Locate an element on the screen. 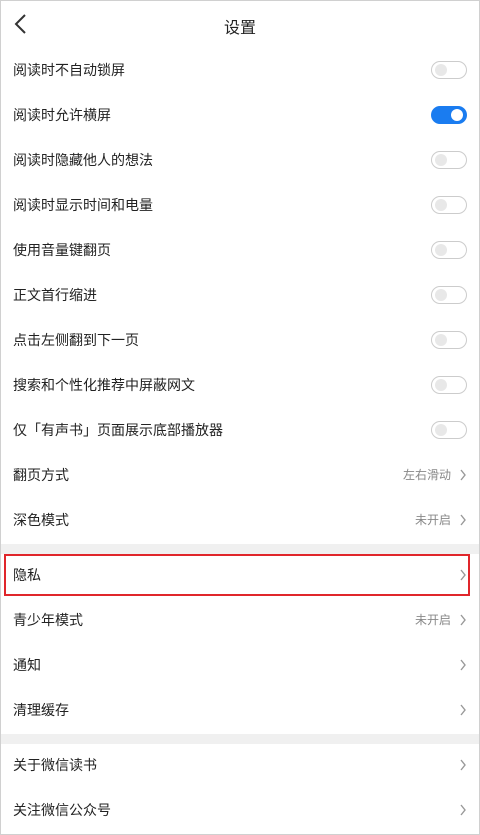 The image size is (480, 835). setting-label: 深色模式 is located at coordinates (41, 520).